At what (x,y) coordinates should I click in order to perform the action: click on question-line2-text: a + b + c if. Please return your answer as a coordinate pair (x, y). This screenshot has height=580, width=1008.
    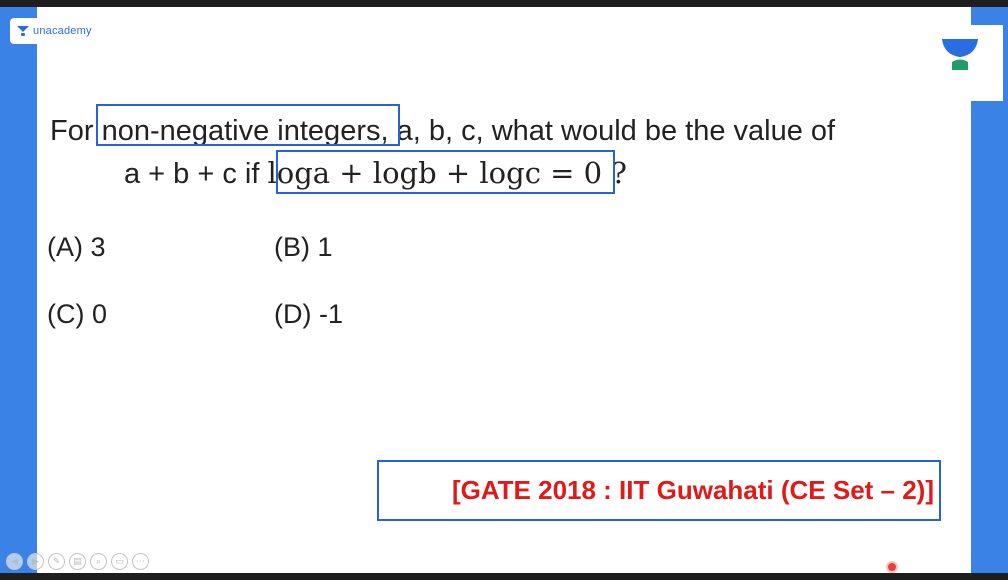
    Looking at the image, I should click on (196, 174).